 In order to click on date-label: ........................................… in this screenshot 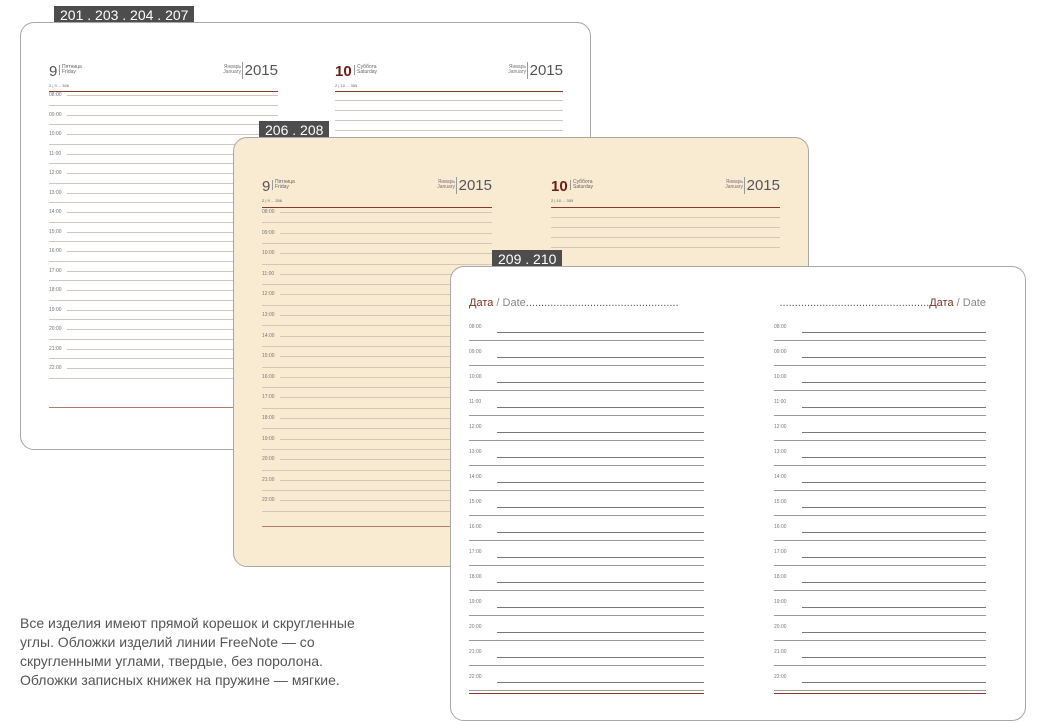, I will do `click(882, 303)`.